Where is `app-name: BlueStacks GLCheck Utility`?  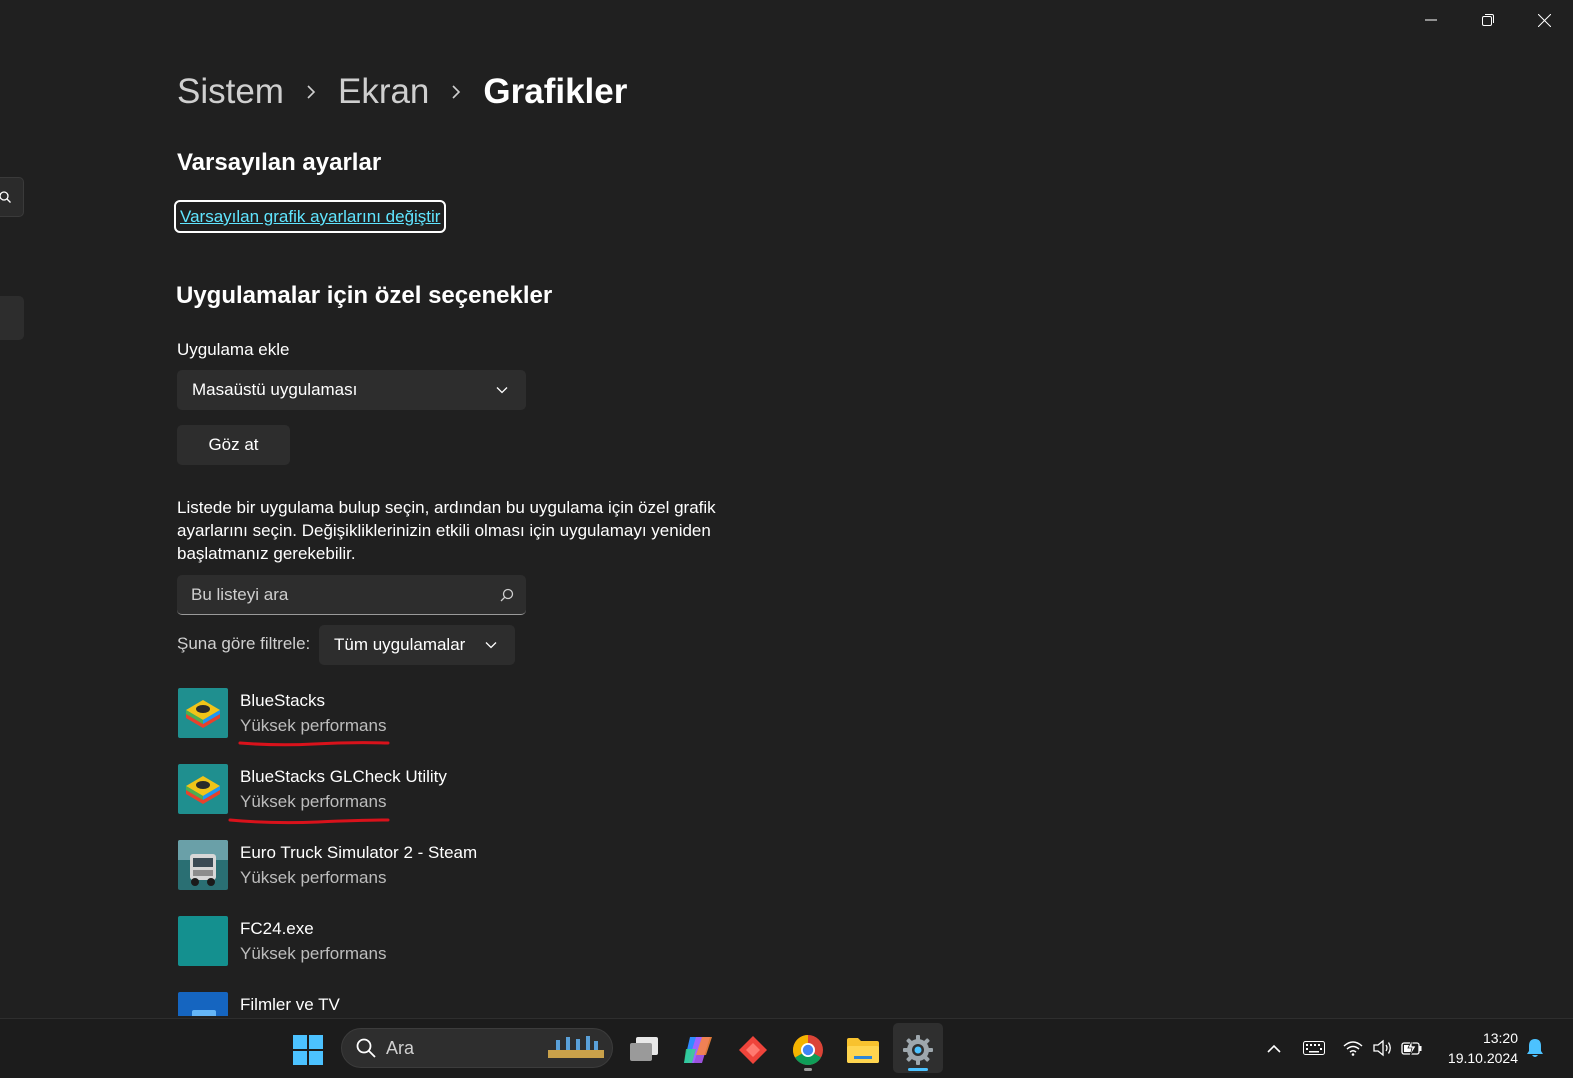 app-name: BlueStacks GLCheck Utility is located at coordinates (343, 776).